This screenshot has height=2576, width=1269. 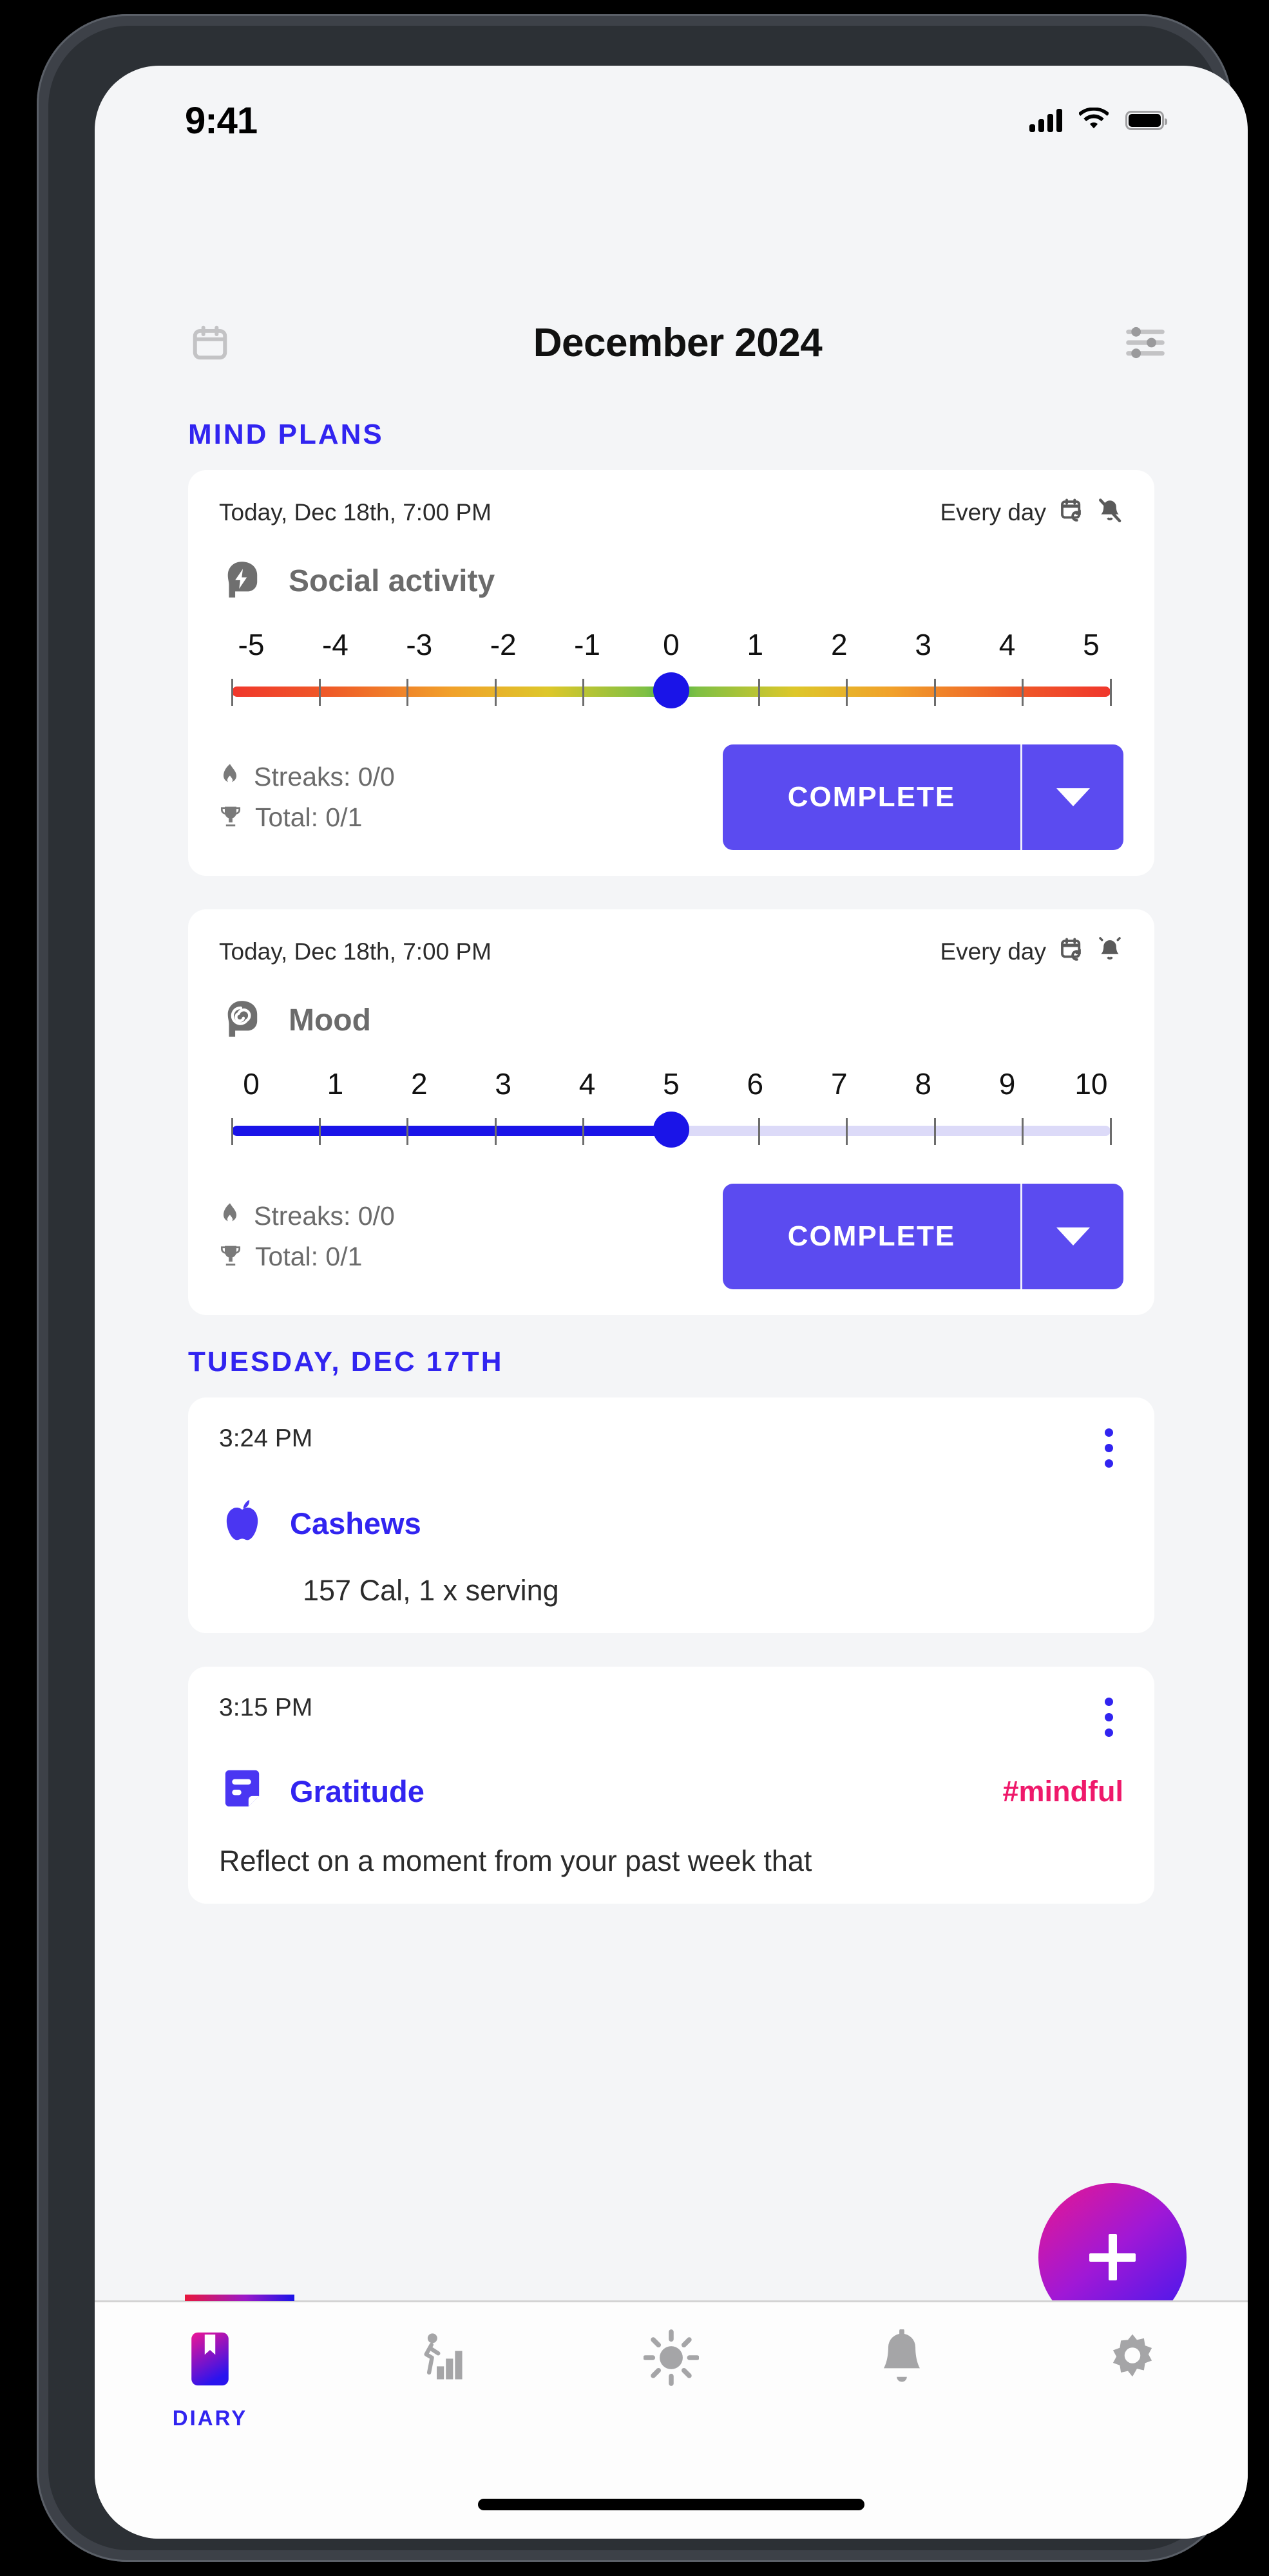 What do you see at coordinates (1109, 512) in the screenshot?
I see `bell-off-icon` at bounding box center [1109, 512].